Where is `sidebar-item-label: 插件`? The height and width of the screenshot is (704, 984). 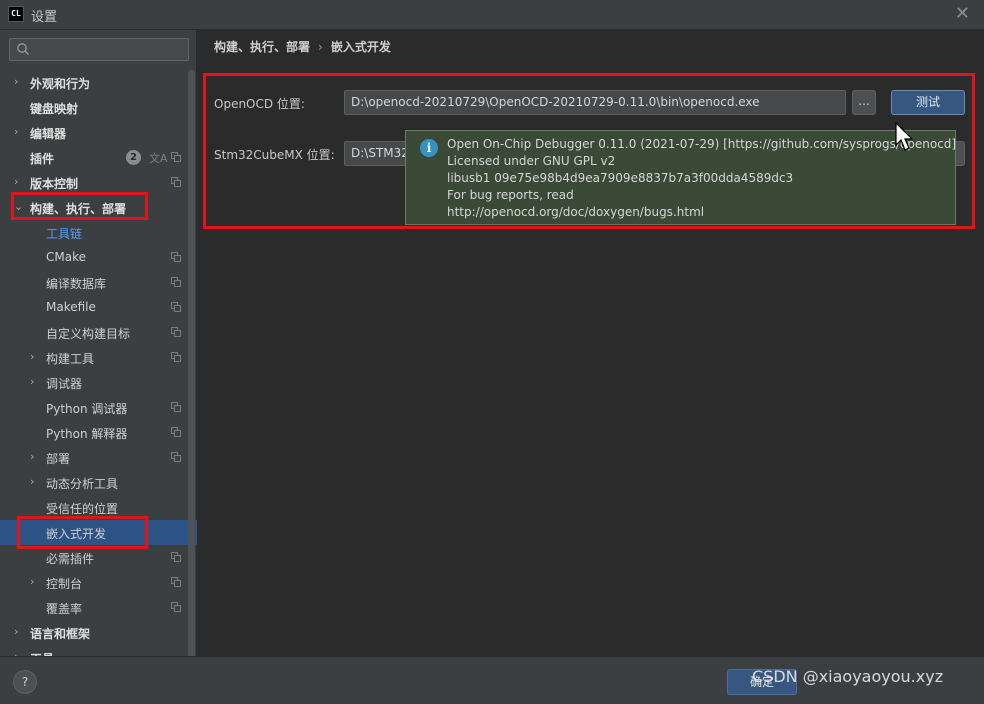
sidebar-item-label: 插件 is located at coordinates (42, 159).